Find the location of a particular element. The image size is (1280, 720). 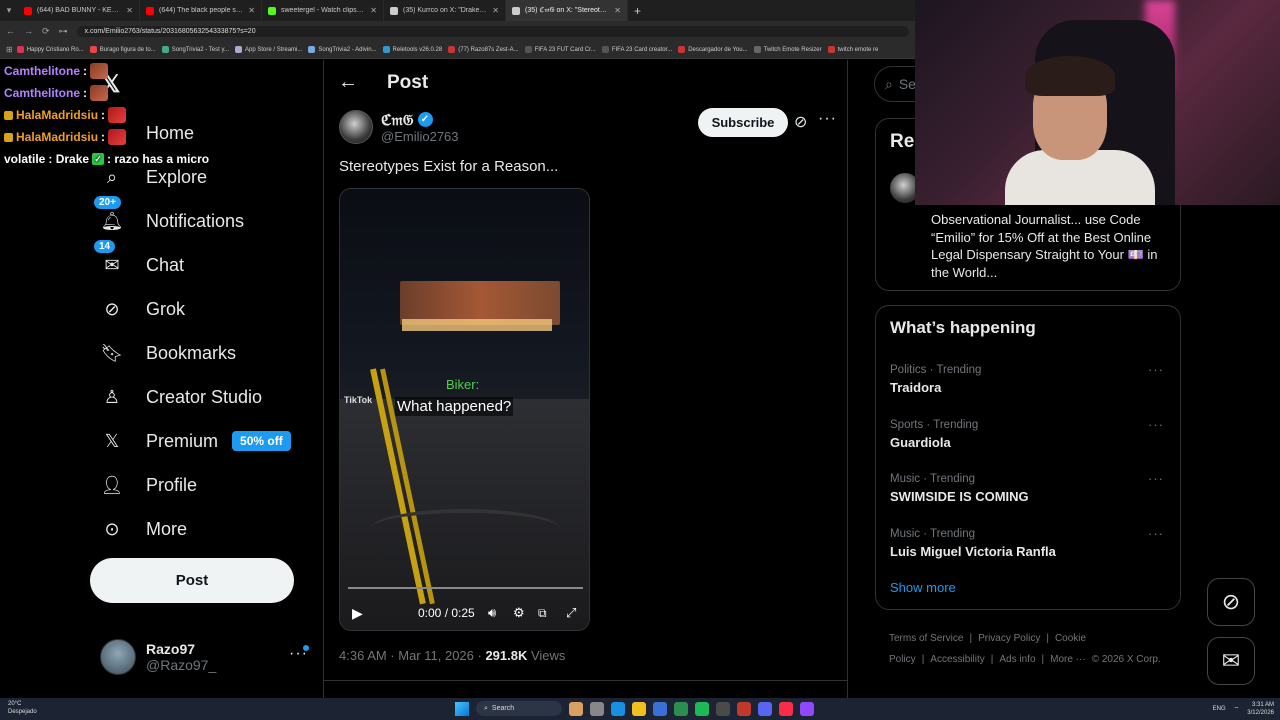

nav-item-profile: 👤︎ Profile is located at coordinates (194, 485).